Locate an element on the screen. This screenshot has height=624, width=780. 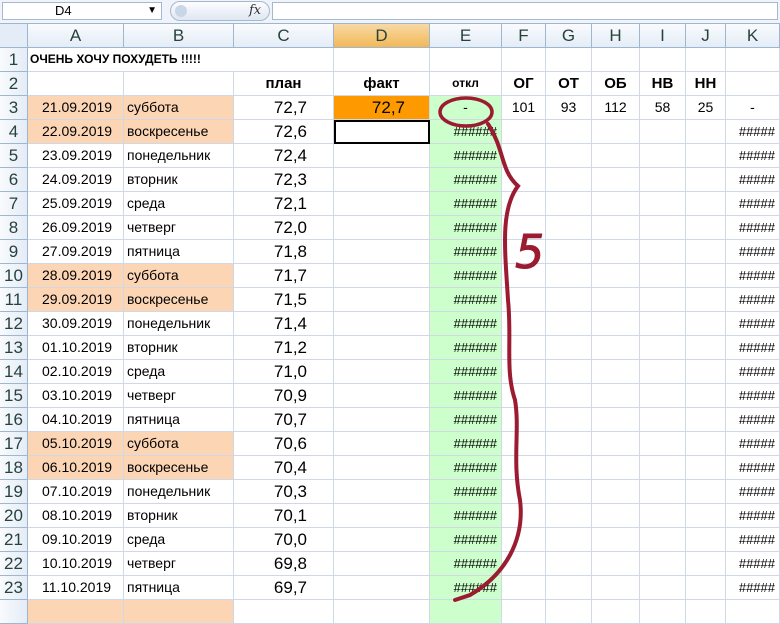
cell-k2 is located at coordinates (753, 84).